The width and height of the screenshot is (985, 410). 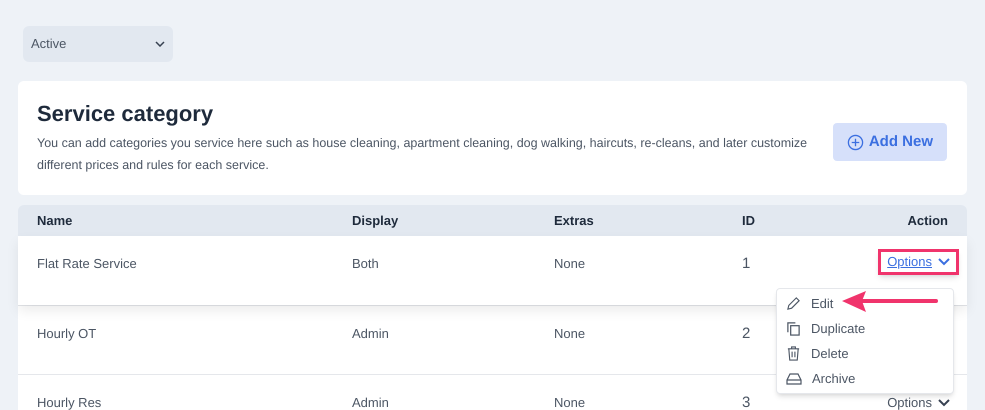 What do you see at coordinates (746, 402) in the screenshot?
I see `table-cell: 3` at bounding box center [746, 402].